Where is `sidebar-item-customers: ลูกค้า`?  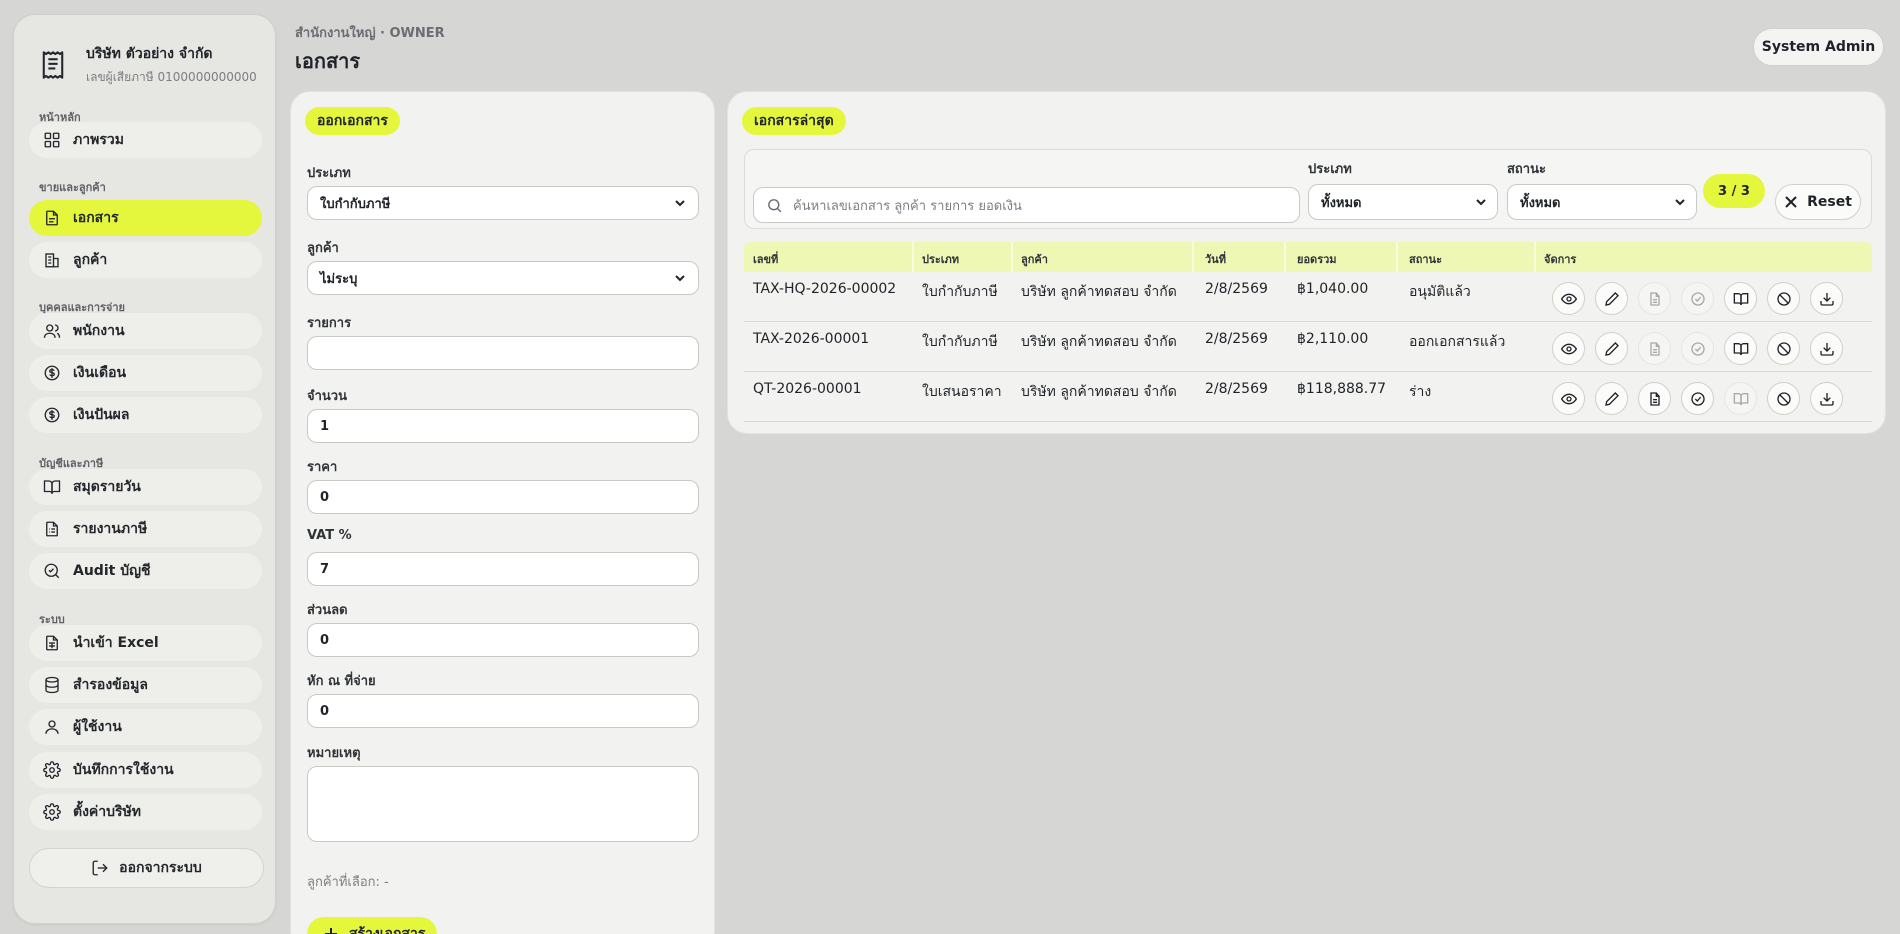 sidebar-item-customers: ลูกค้า is located at coordinates (145, 260).